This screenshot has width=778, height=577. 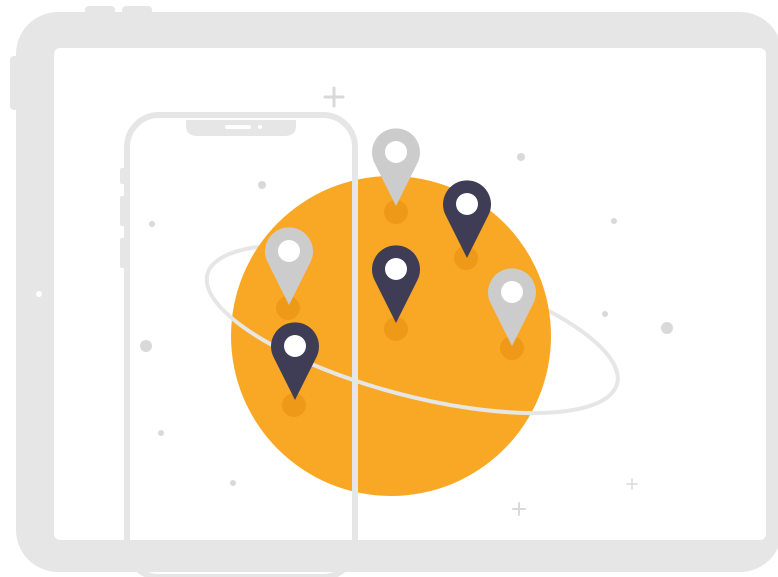 What do you see at coordinates (260, 127) in the screenshot?
I see `phone-camera` at bounding box center [260, 127].